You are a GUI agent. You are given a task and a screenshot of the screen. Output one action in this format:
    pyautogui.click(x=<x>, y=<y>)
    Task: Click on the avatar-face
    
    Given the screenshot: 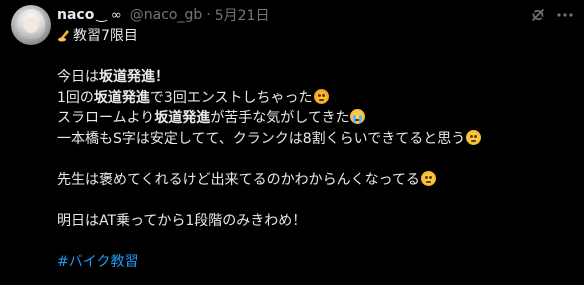 What is the action you would take?
    pyautogui.click(x=31, y=25)
    